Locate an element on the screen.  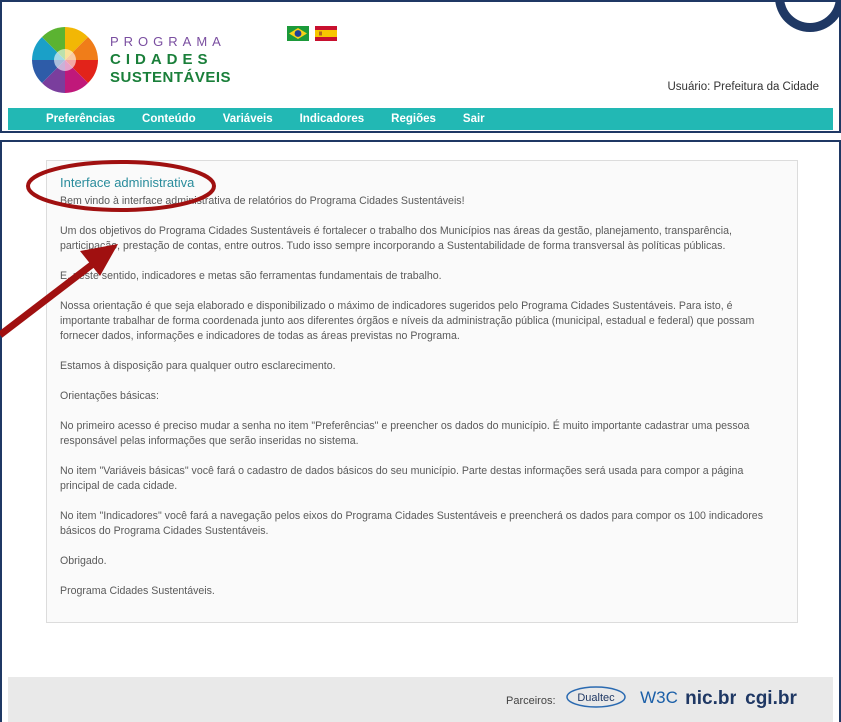
nav-item-conteudo: Conteúdo is located at coordinates (169, 119).